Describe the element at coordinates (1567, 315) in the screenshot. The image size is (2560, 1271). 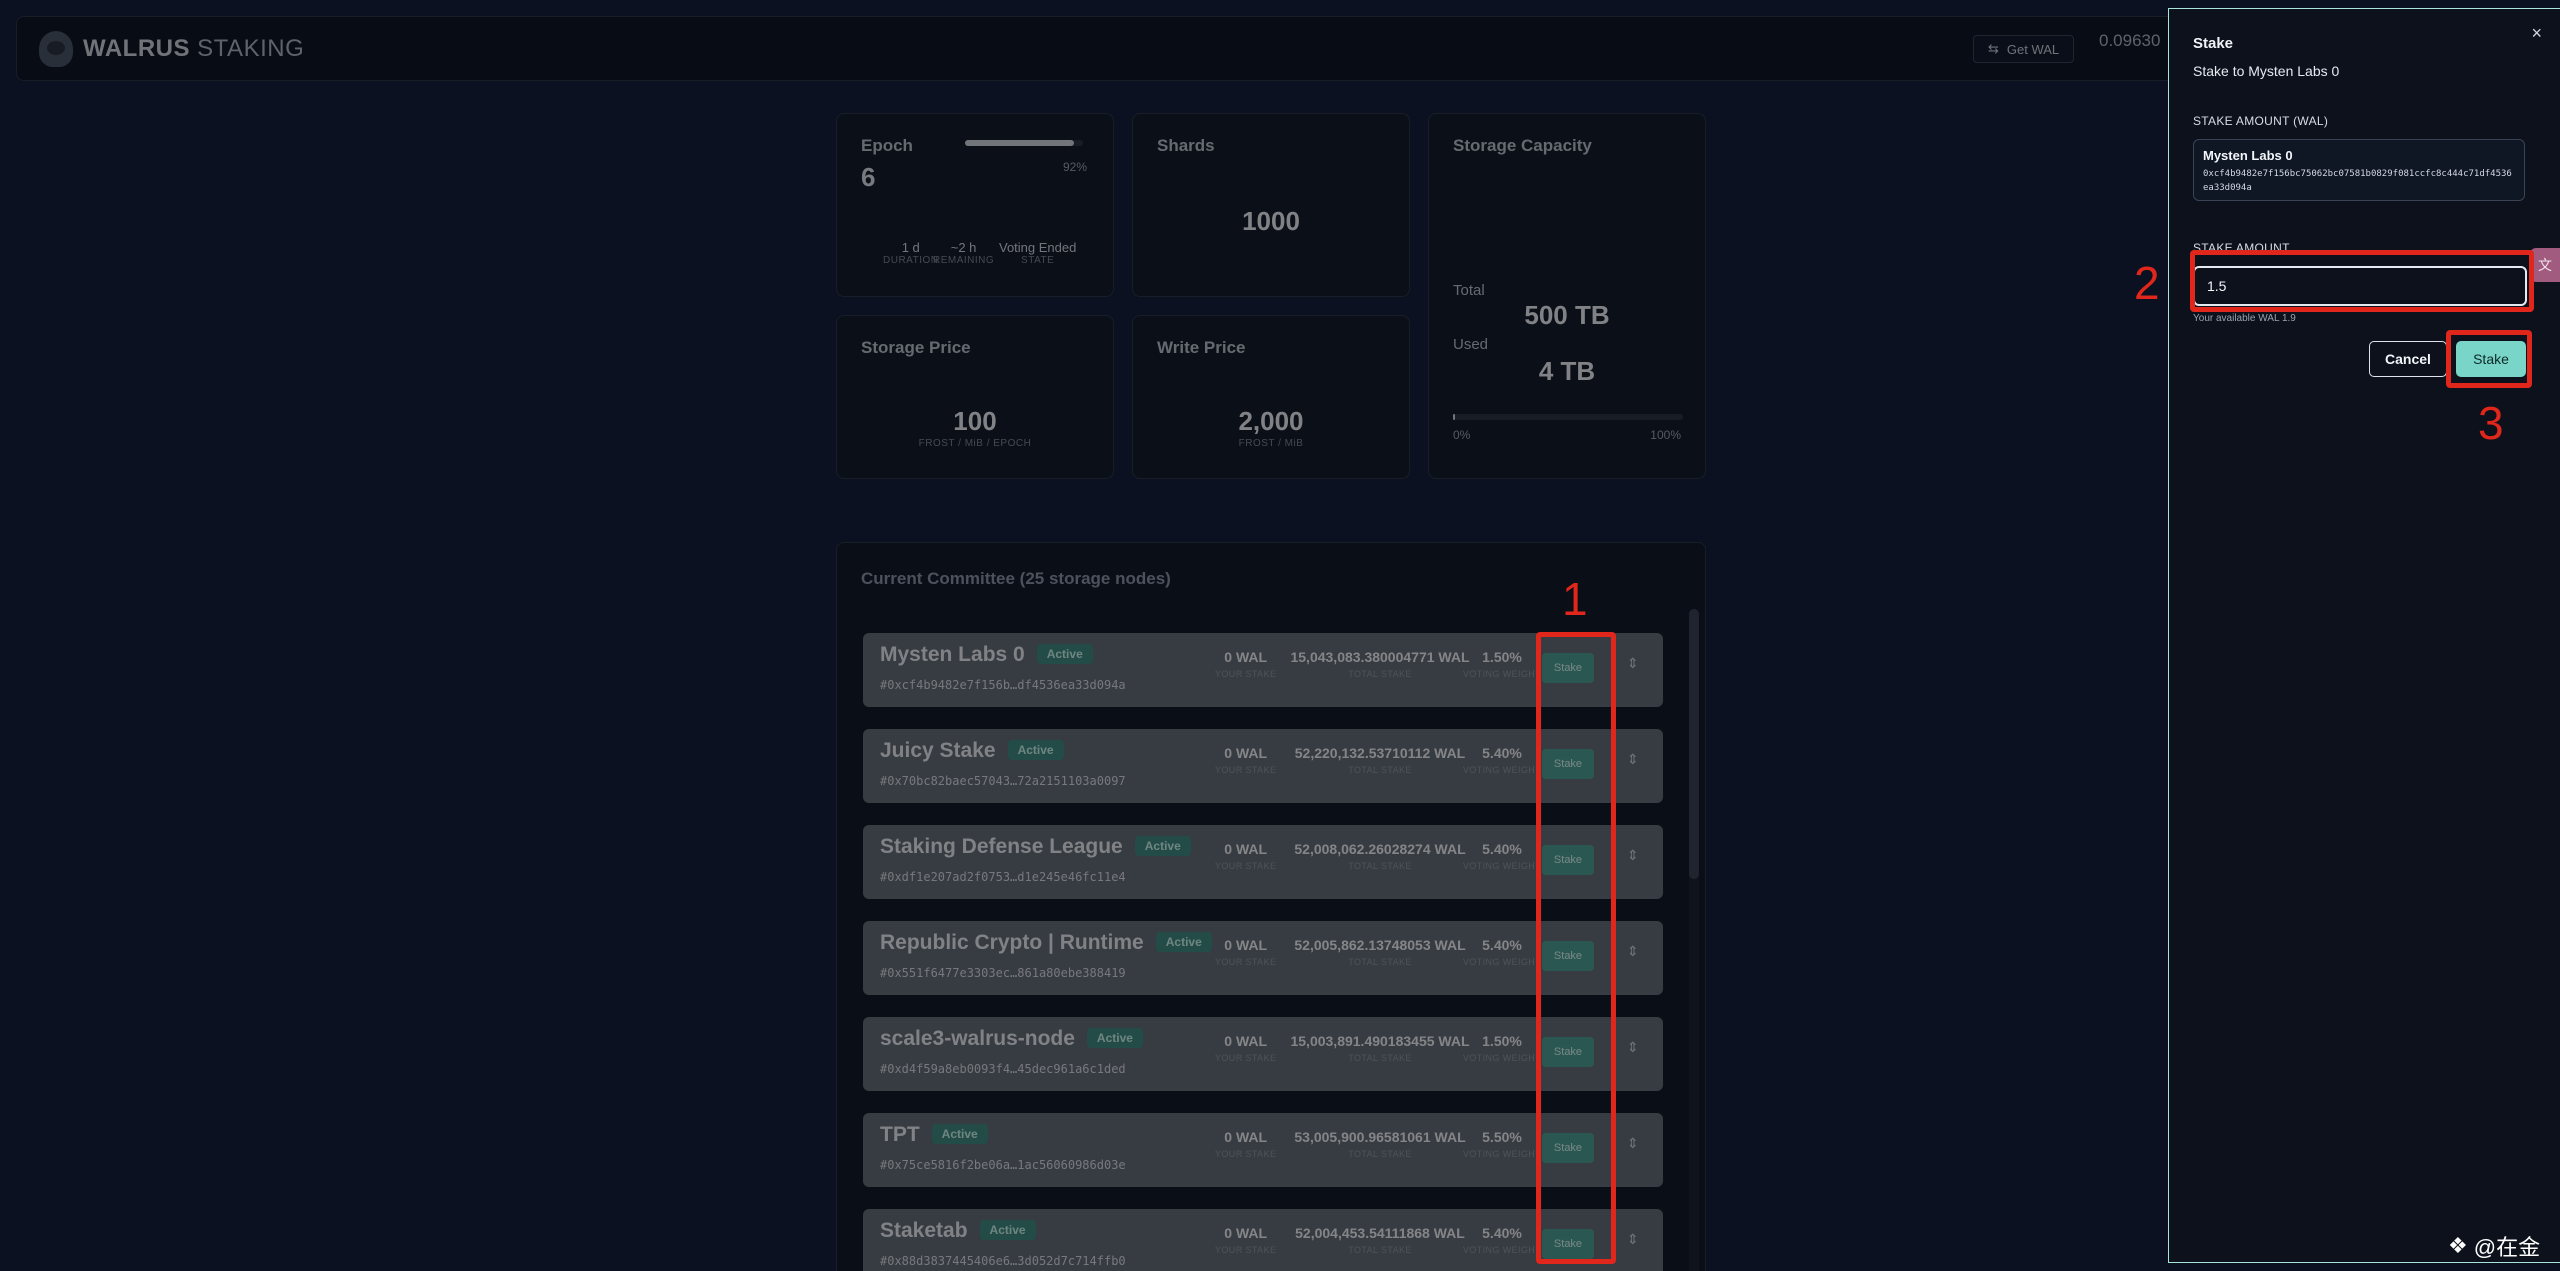
I see `total-value: 500 TB` at that location.